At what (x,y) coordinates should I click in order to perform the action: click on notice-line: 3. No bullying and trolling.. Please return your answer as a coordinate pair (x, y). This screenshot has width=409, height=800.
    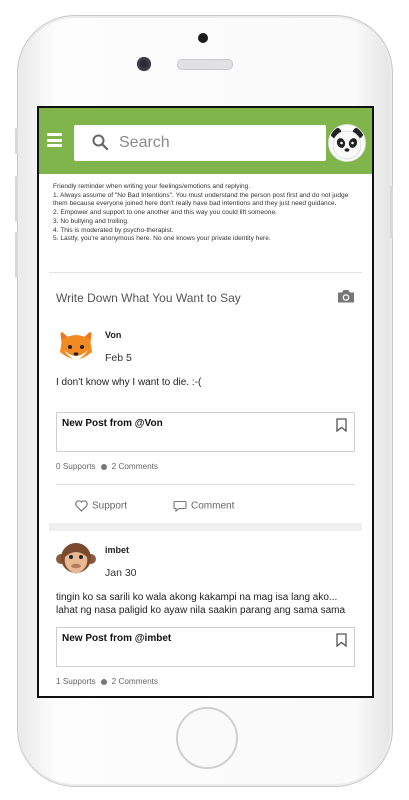
    Looking at the image, I should click on (91, 221).